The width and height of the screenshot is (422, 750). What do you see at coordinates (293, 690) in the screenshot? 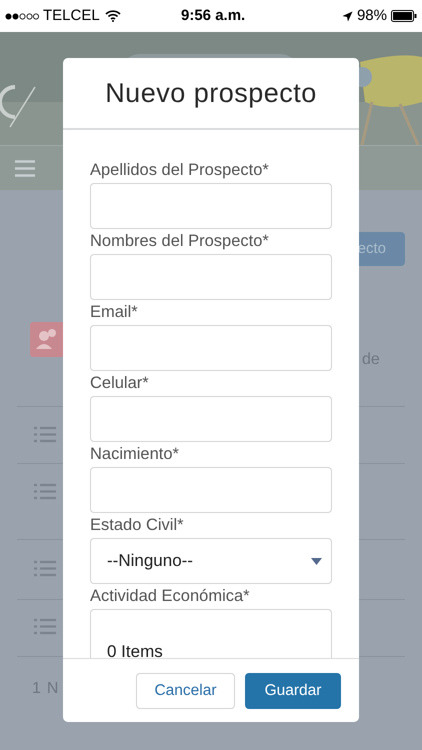
I see `save-button: Guardar` at bounding box center [293, 690].